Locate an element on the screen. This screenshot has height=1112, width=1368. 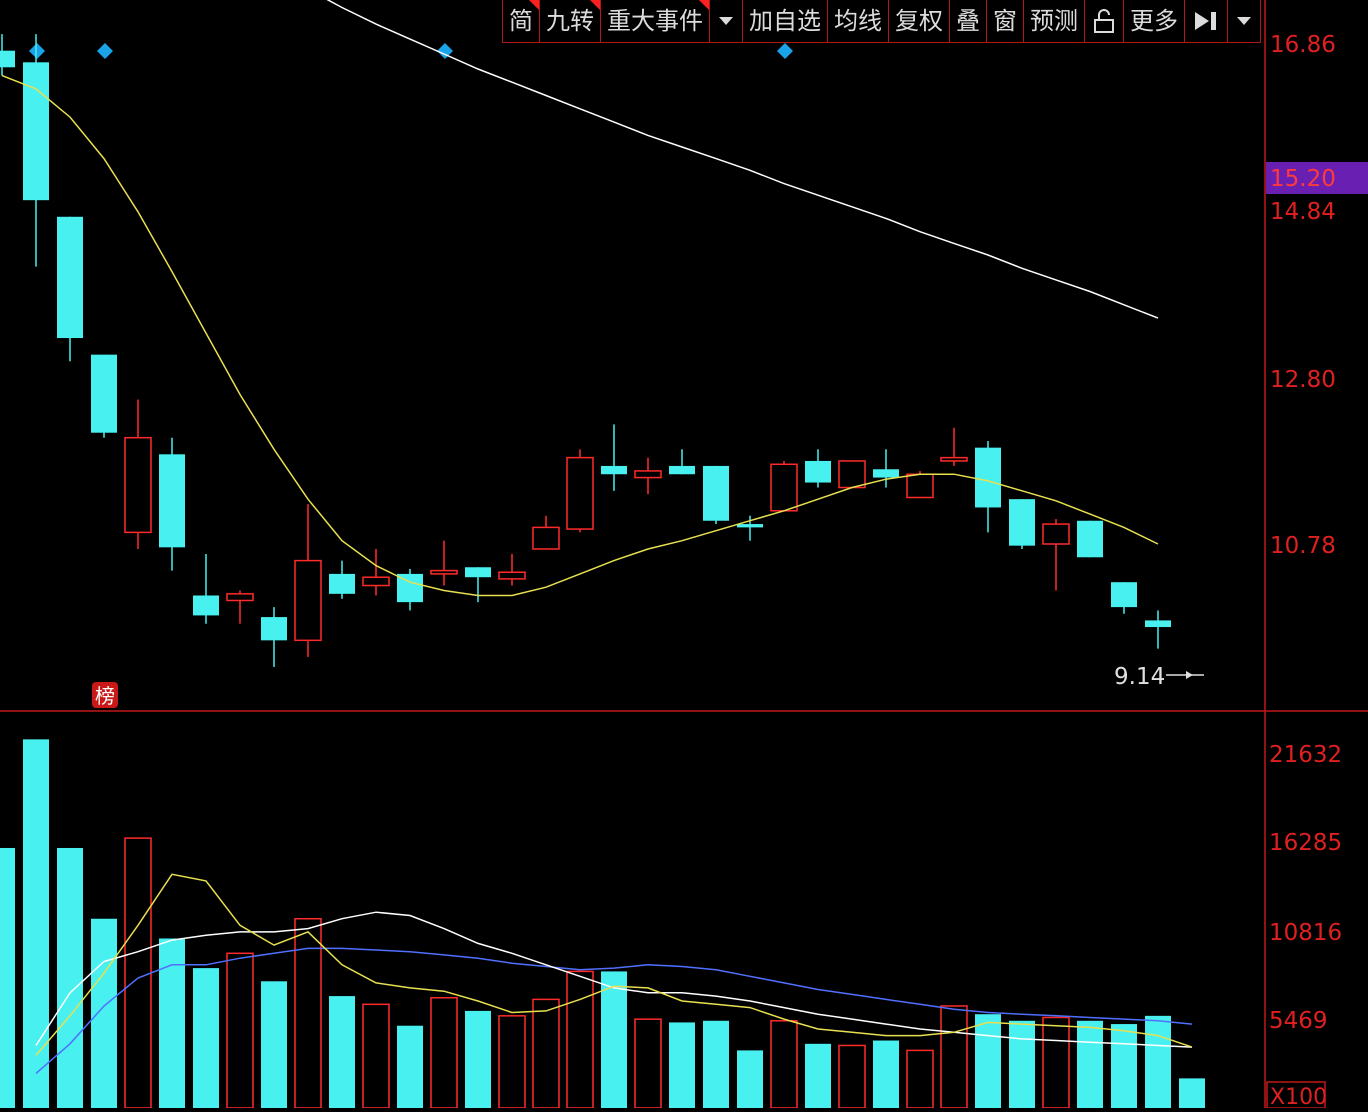
toolbar-button: 窗 is located at coordinates (1005, 21).